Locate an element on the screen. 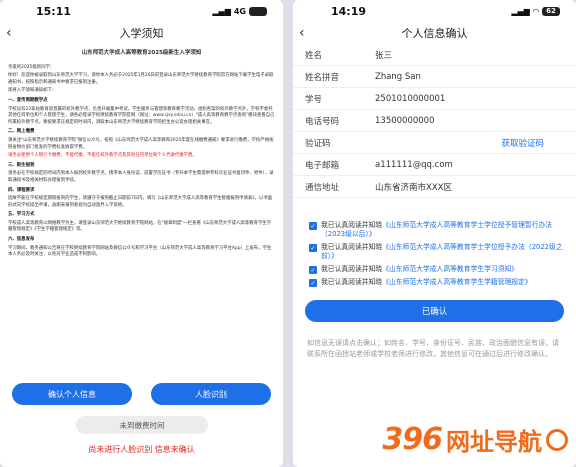 This screenshot has height=467, width=576. field-value: 13500000000 is located at coordinates (469, 121).